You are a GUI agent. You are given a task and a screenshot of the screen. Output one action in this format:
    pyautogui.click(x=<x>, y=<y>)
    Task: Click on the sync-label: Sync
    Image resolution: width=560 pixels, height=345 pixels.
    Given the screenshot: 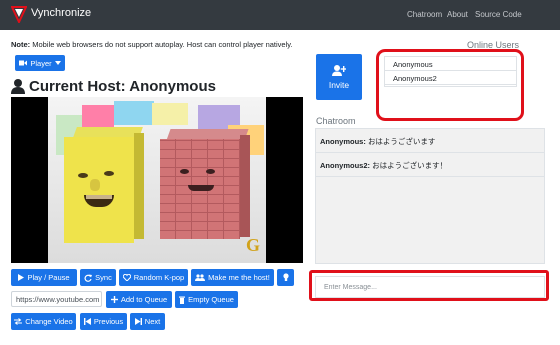 What is the action you would take?
    pyautogui.click(x=103, y=277)
    